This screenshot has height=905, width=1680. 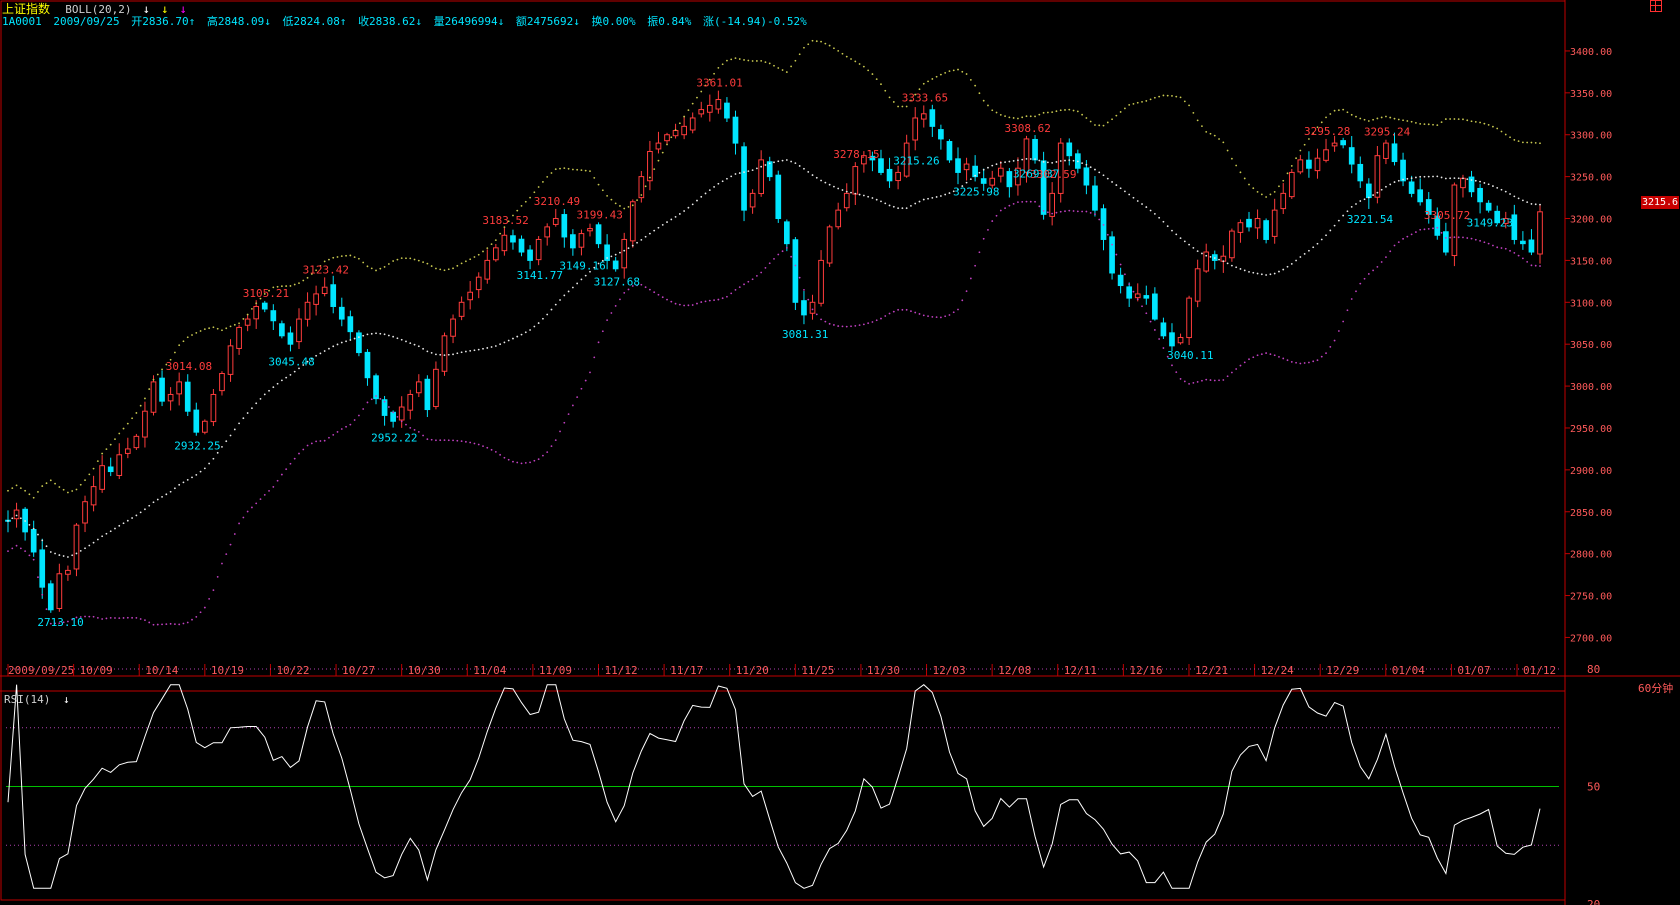 I want to click on security-code: 1A0001, so click(x=22, y=21).